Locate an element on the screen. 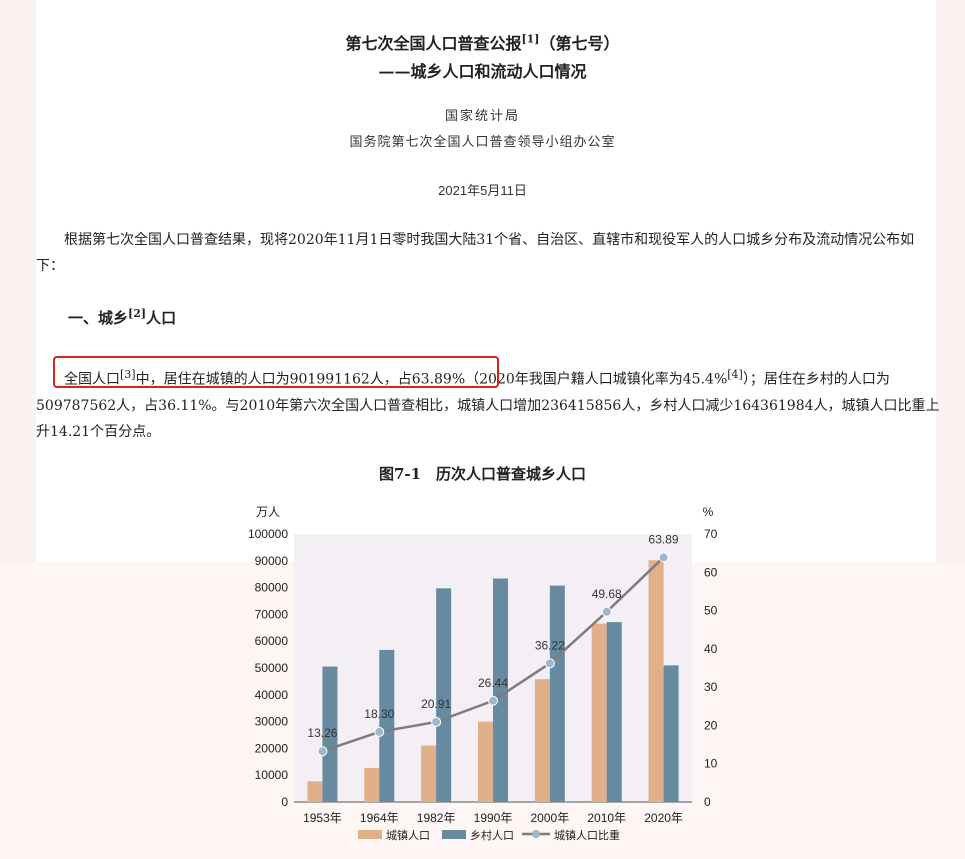 This screenshot has height=859, width=965. y-left-tick-label: 80000 is located at coordinates (272, 588).